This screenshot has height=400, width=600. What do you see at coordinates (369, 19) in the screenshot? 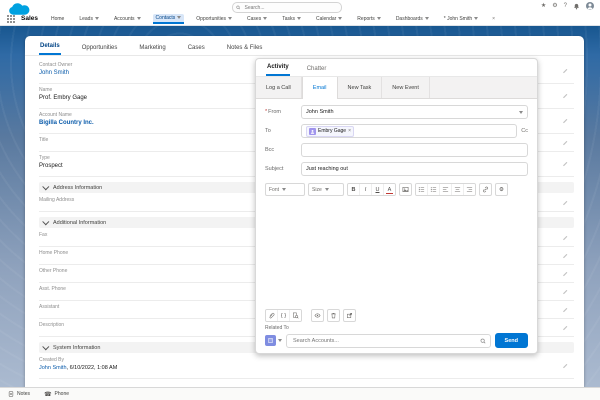
I see `nav-item-reports: Reports` at bounding box center [369, 19].